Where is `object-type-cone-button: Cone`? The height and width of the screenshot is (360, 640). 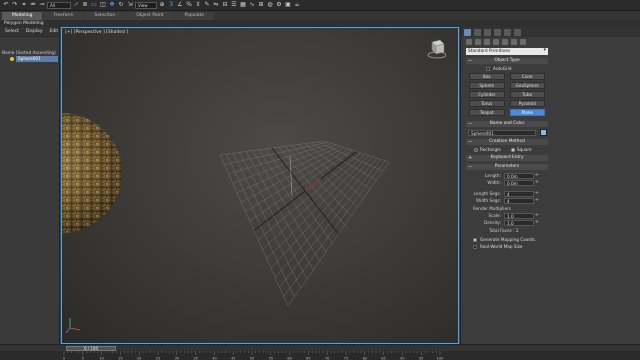
object-type-cone-button: Cone is located at coordinates (527, 76).